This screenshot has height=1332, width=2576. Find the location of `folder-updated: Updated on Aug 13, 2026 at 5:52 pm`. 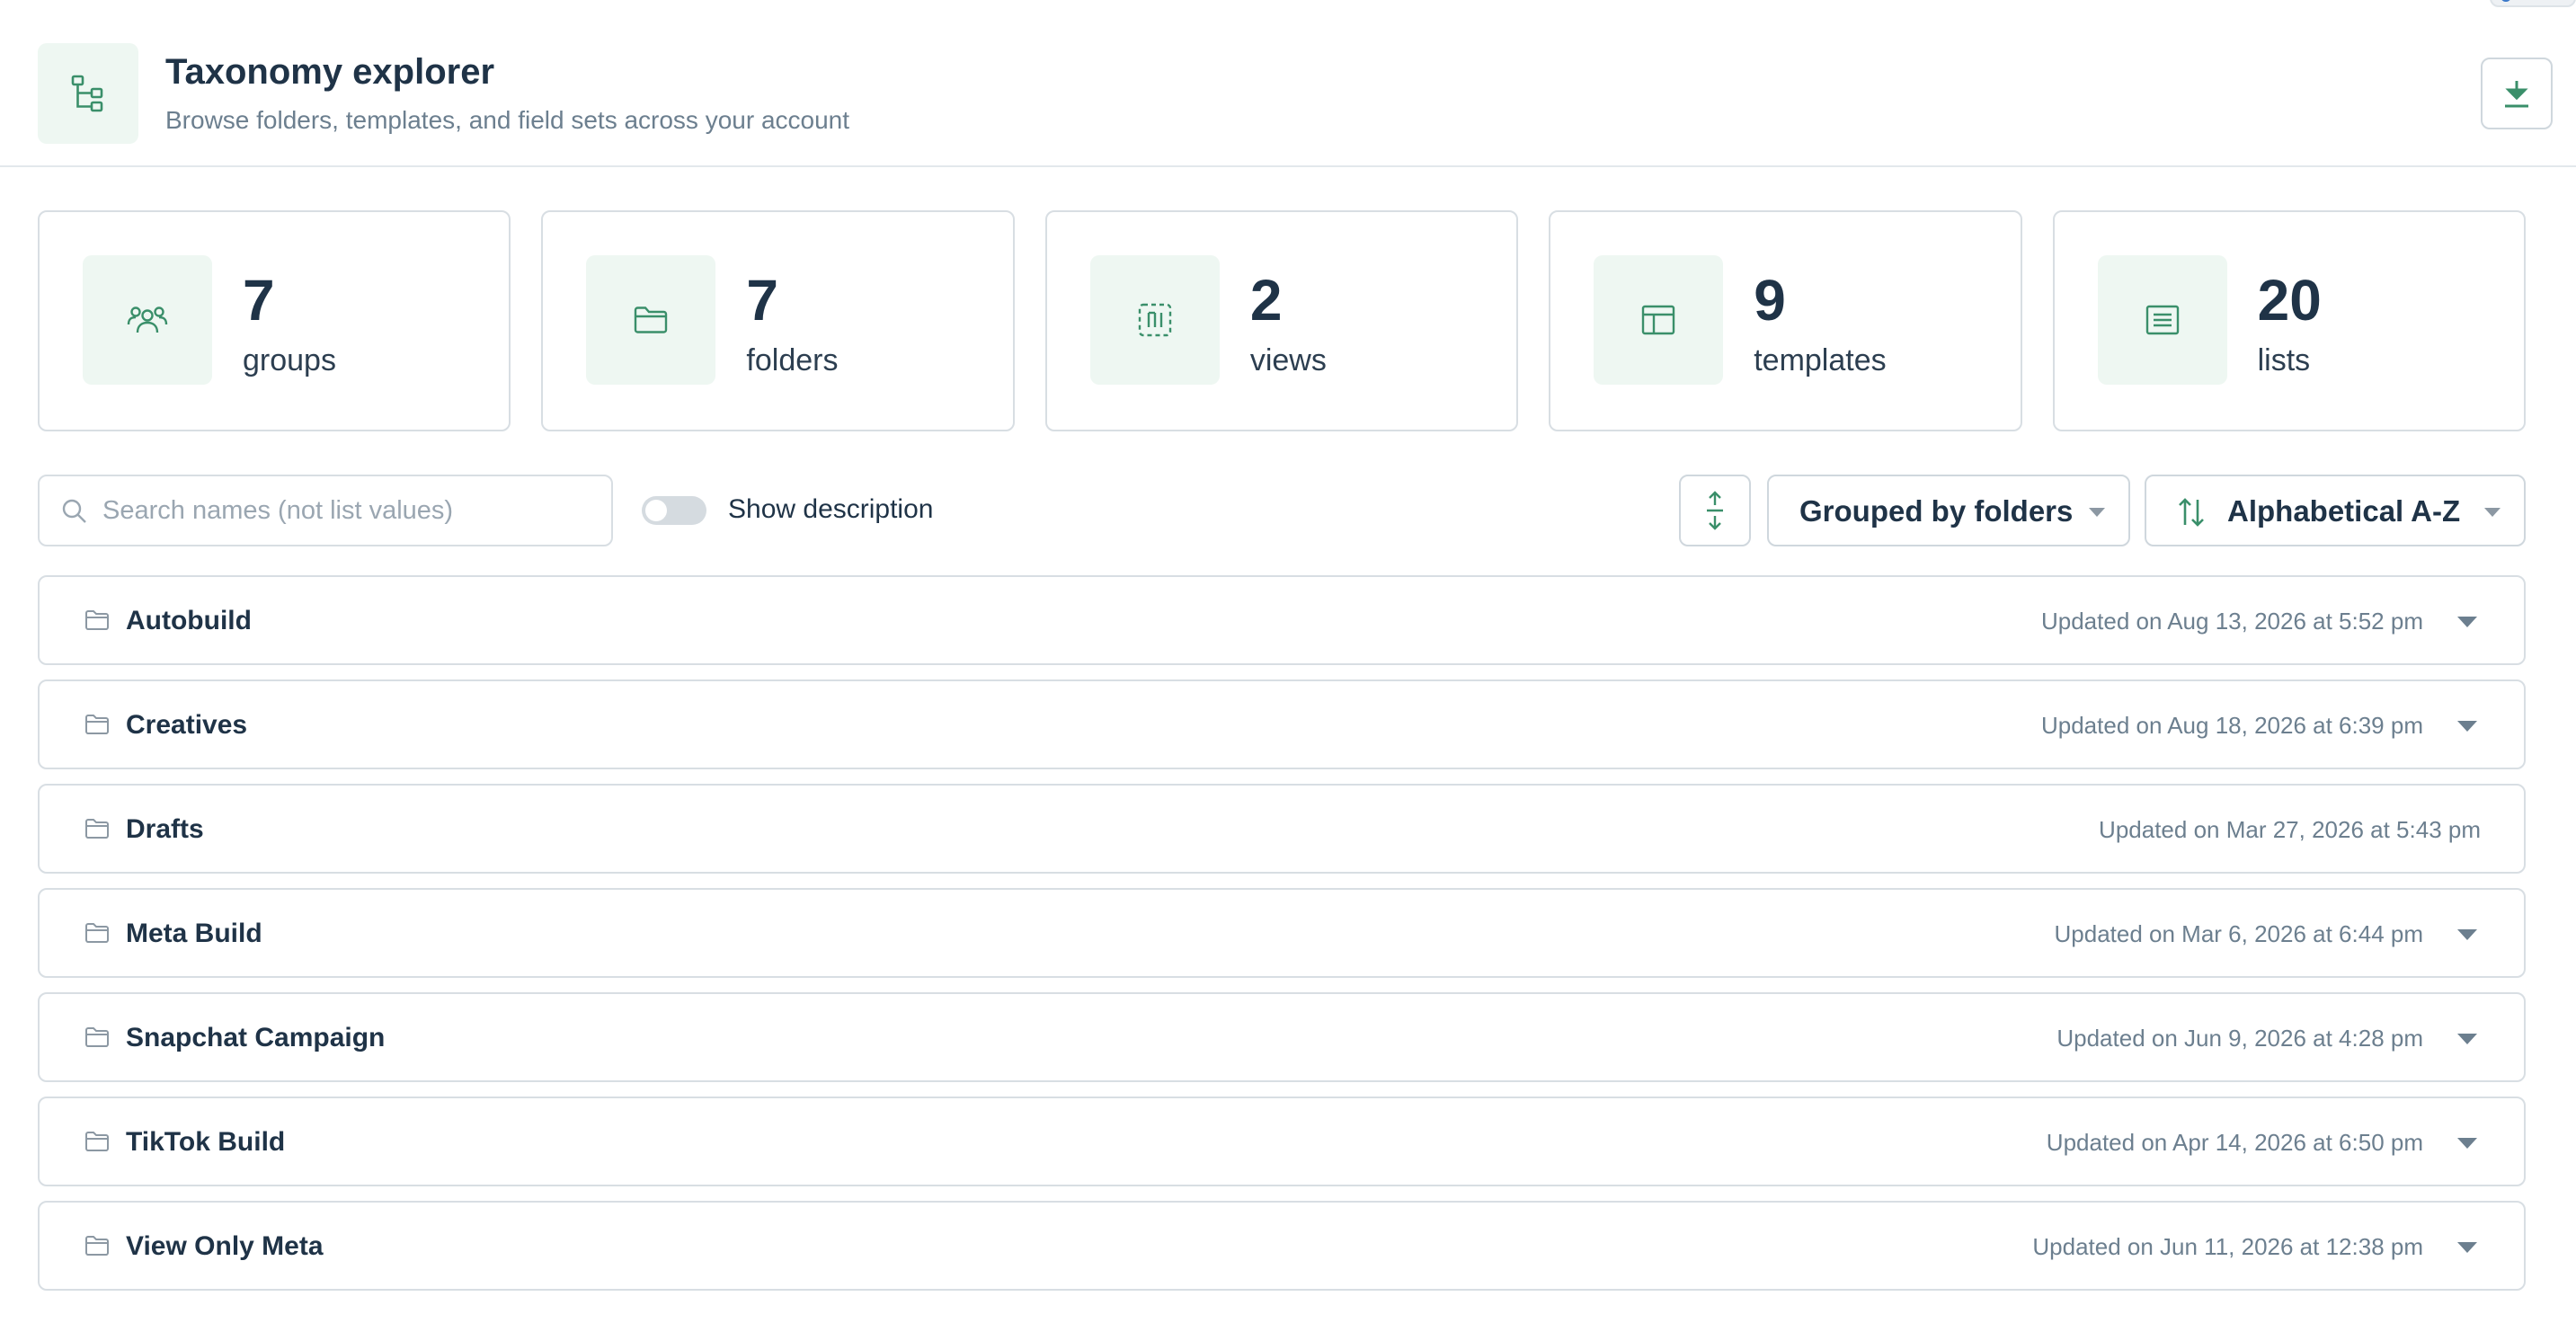

folder-updated: Updated on Aug 13, 2026 at 5:52 pm is located at coordinates (2231, 621).